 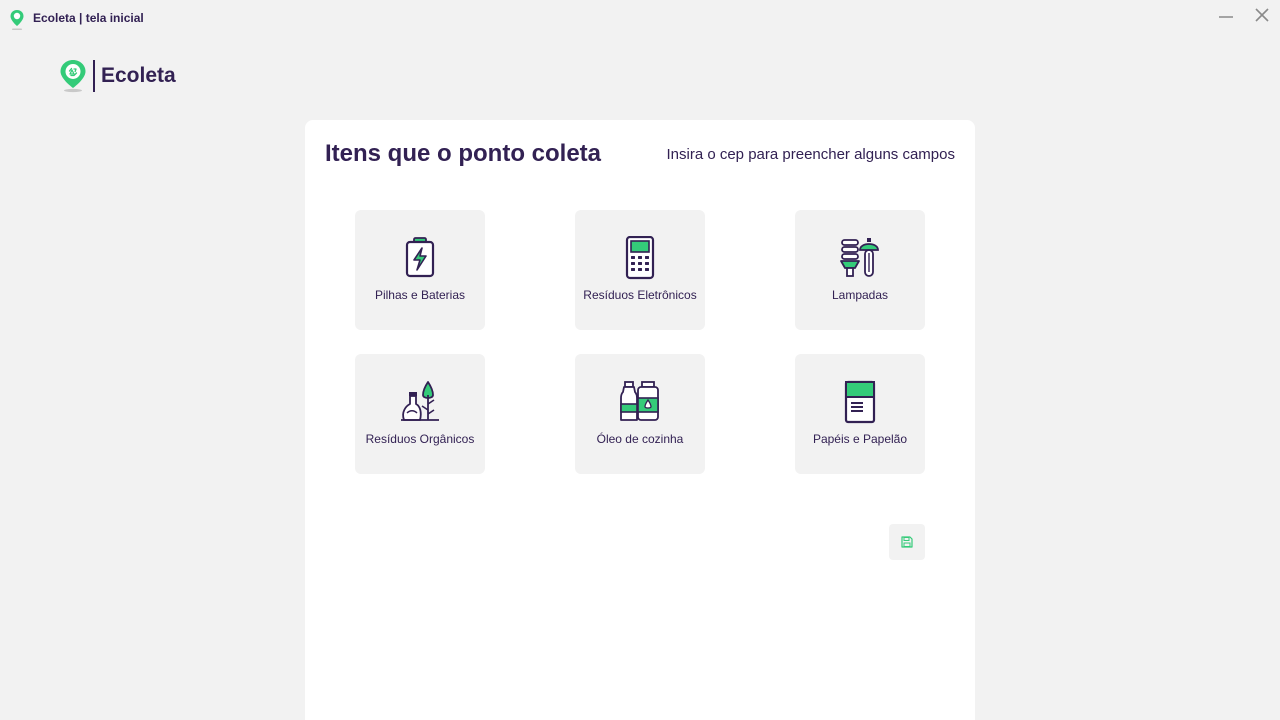 I want to click on item-oleo-cozinha: Óleo de cozinha, so click(x=640, y=414).